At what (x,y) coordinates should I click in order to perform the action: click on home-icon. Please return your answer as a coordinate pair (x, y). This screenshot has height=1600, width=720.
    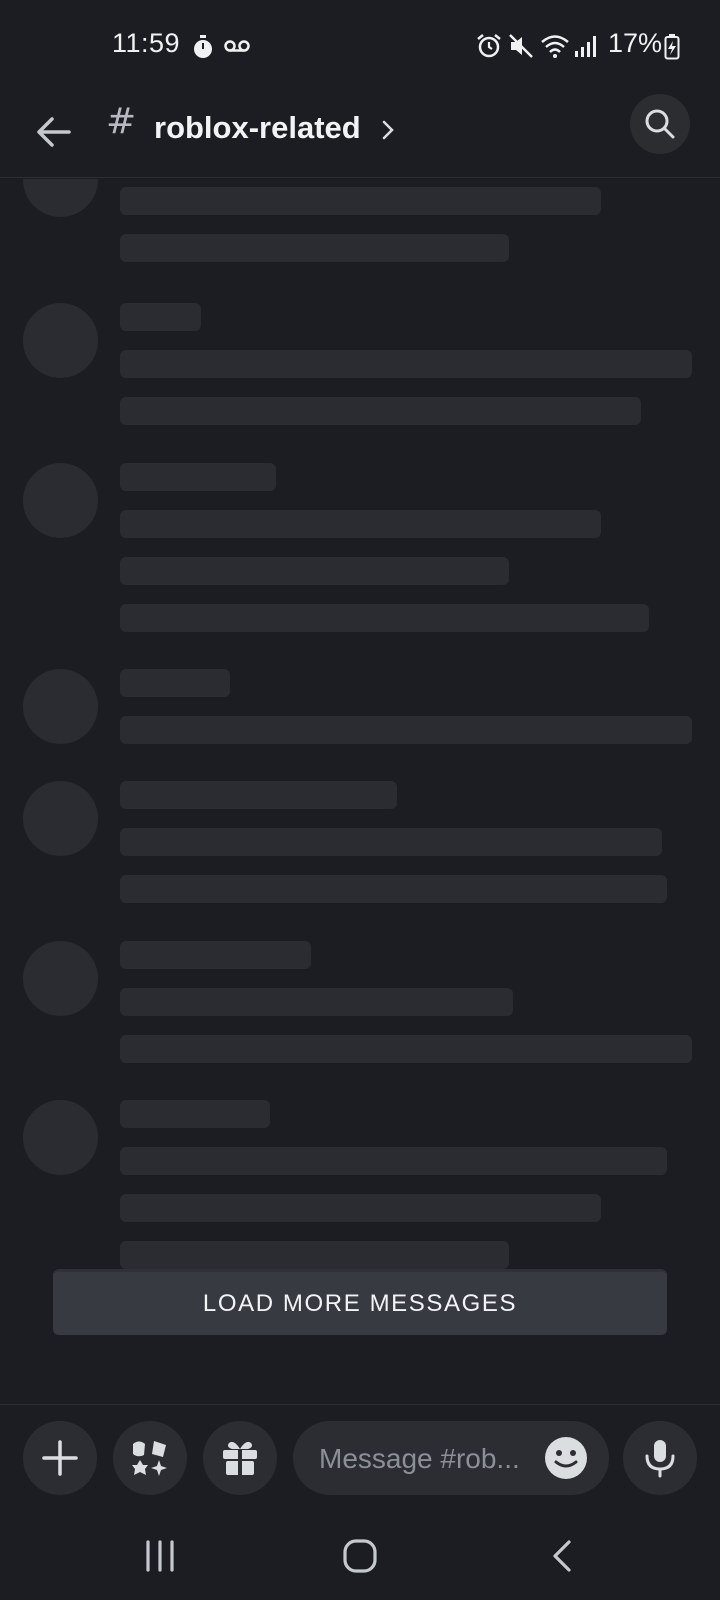
    Looking at the image, I should click on (360, 1556).